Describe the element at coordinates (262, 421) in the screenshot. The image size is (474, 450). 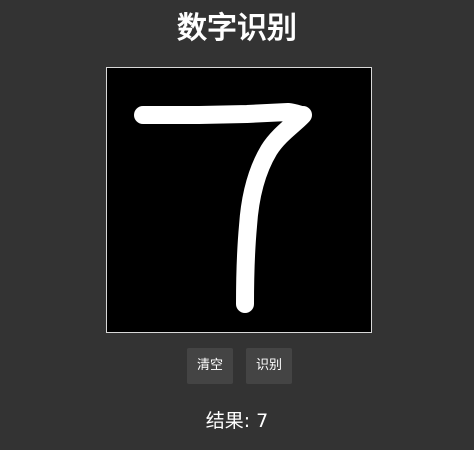
I see `result-value: 7` at that location.